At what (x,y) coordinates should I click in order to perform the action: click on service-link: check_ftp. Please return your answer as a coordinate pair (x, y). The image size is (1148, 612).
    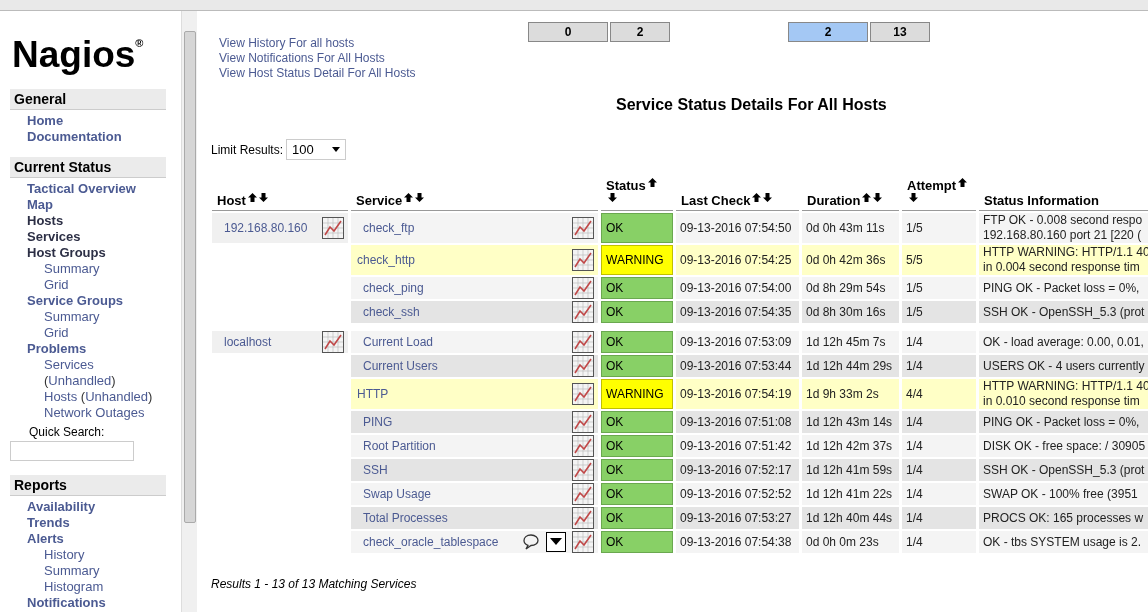
    Looking at the image, I should click on (385, 228).